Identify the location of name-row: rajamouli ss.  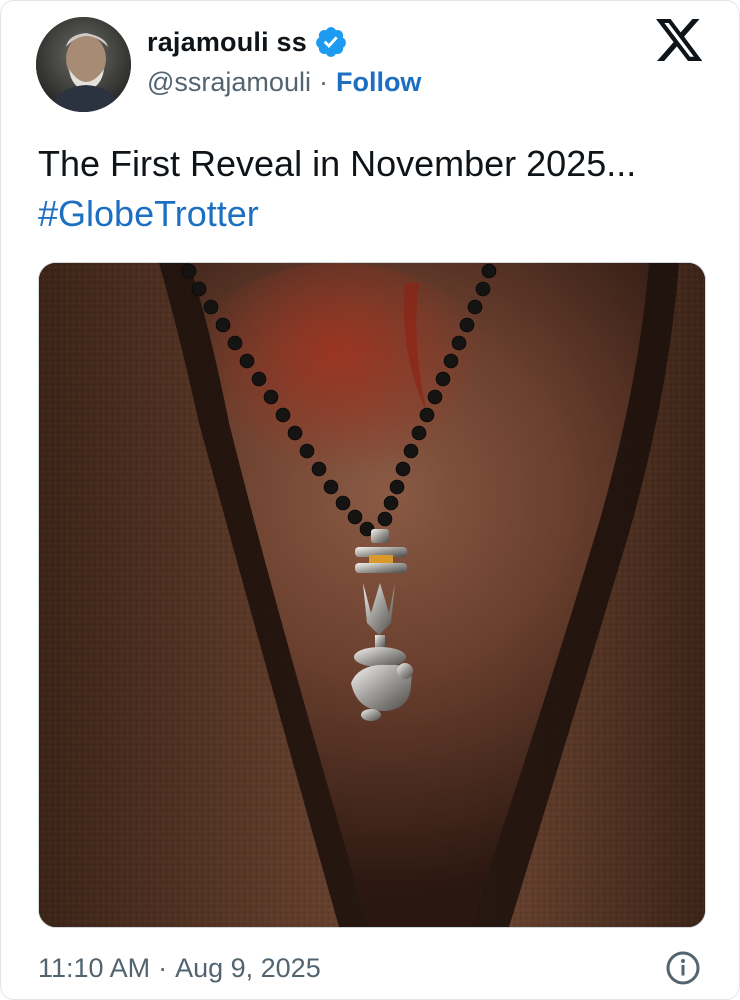
(247, 42).